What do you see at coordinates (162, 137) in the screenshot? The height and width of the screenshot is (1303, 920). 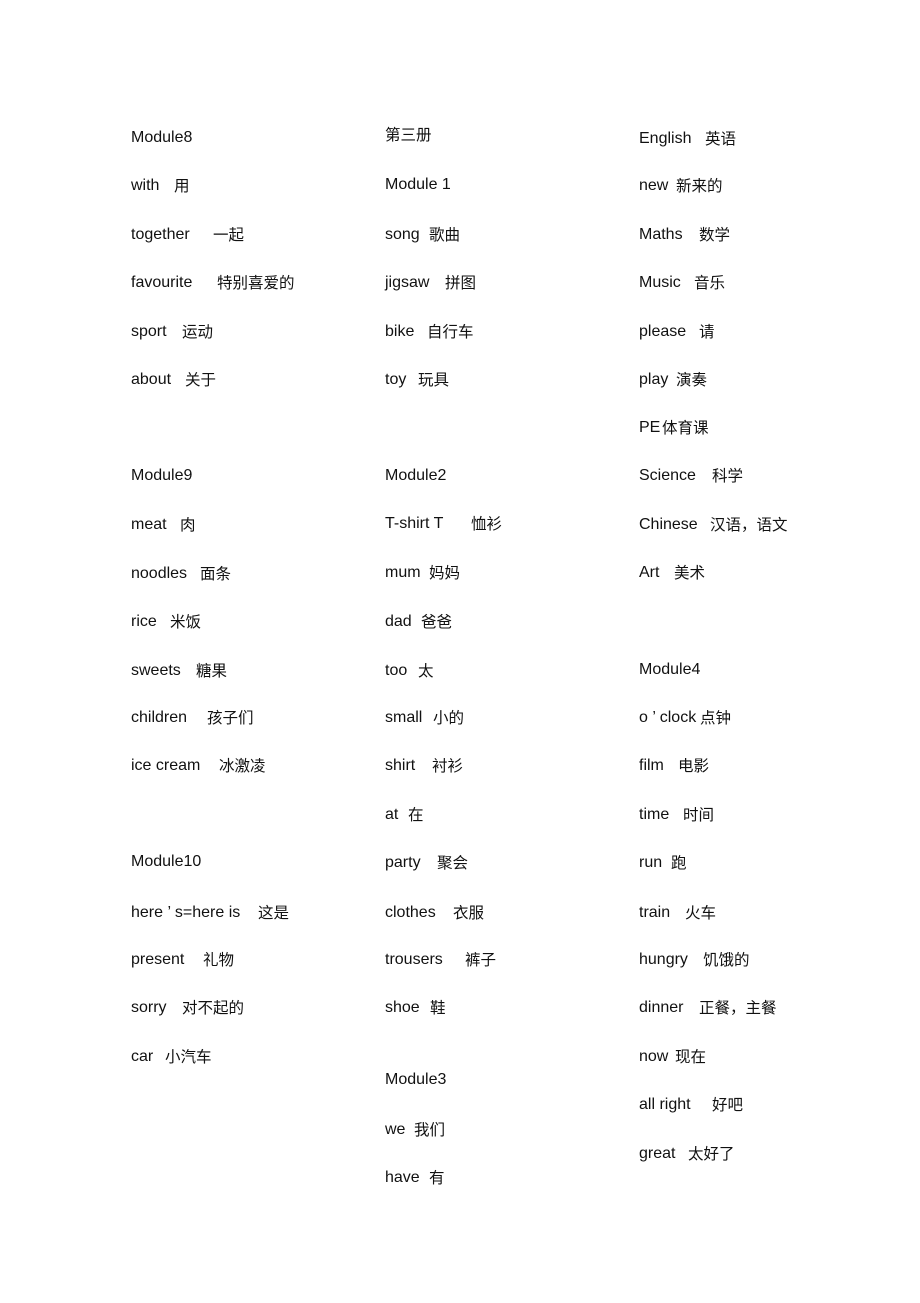 I see `module-heading: Module8` at bounding box center [162, 137].